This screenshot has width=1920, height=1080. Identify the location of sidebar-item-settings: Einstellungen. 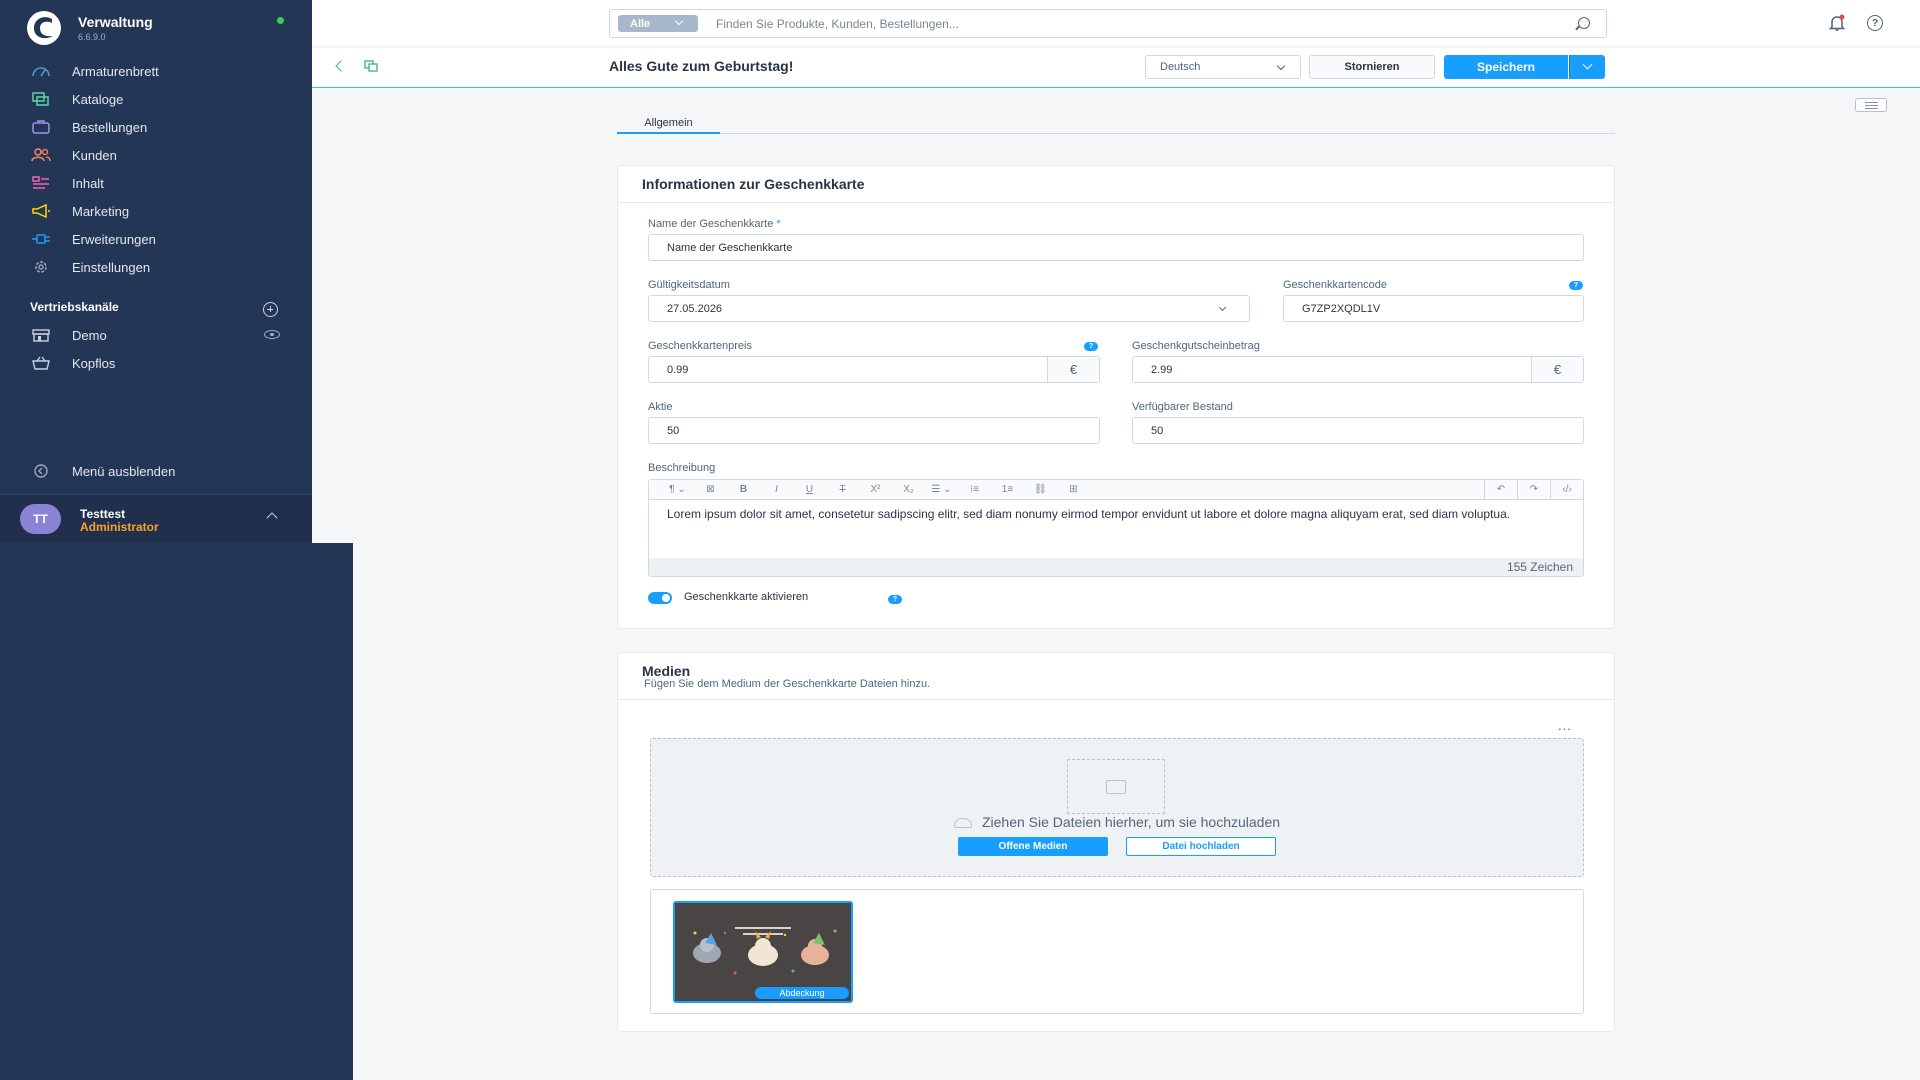
(156, 267).